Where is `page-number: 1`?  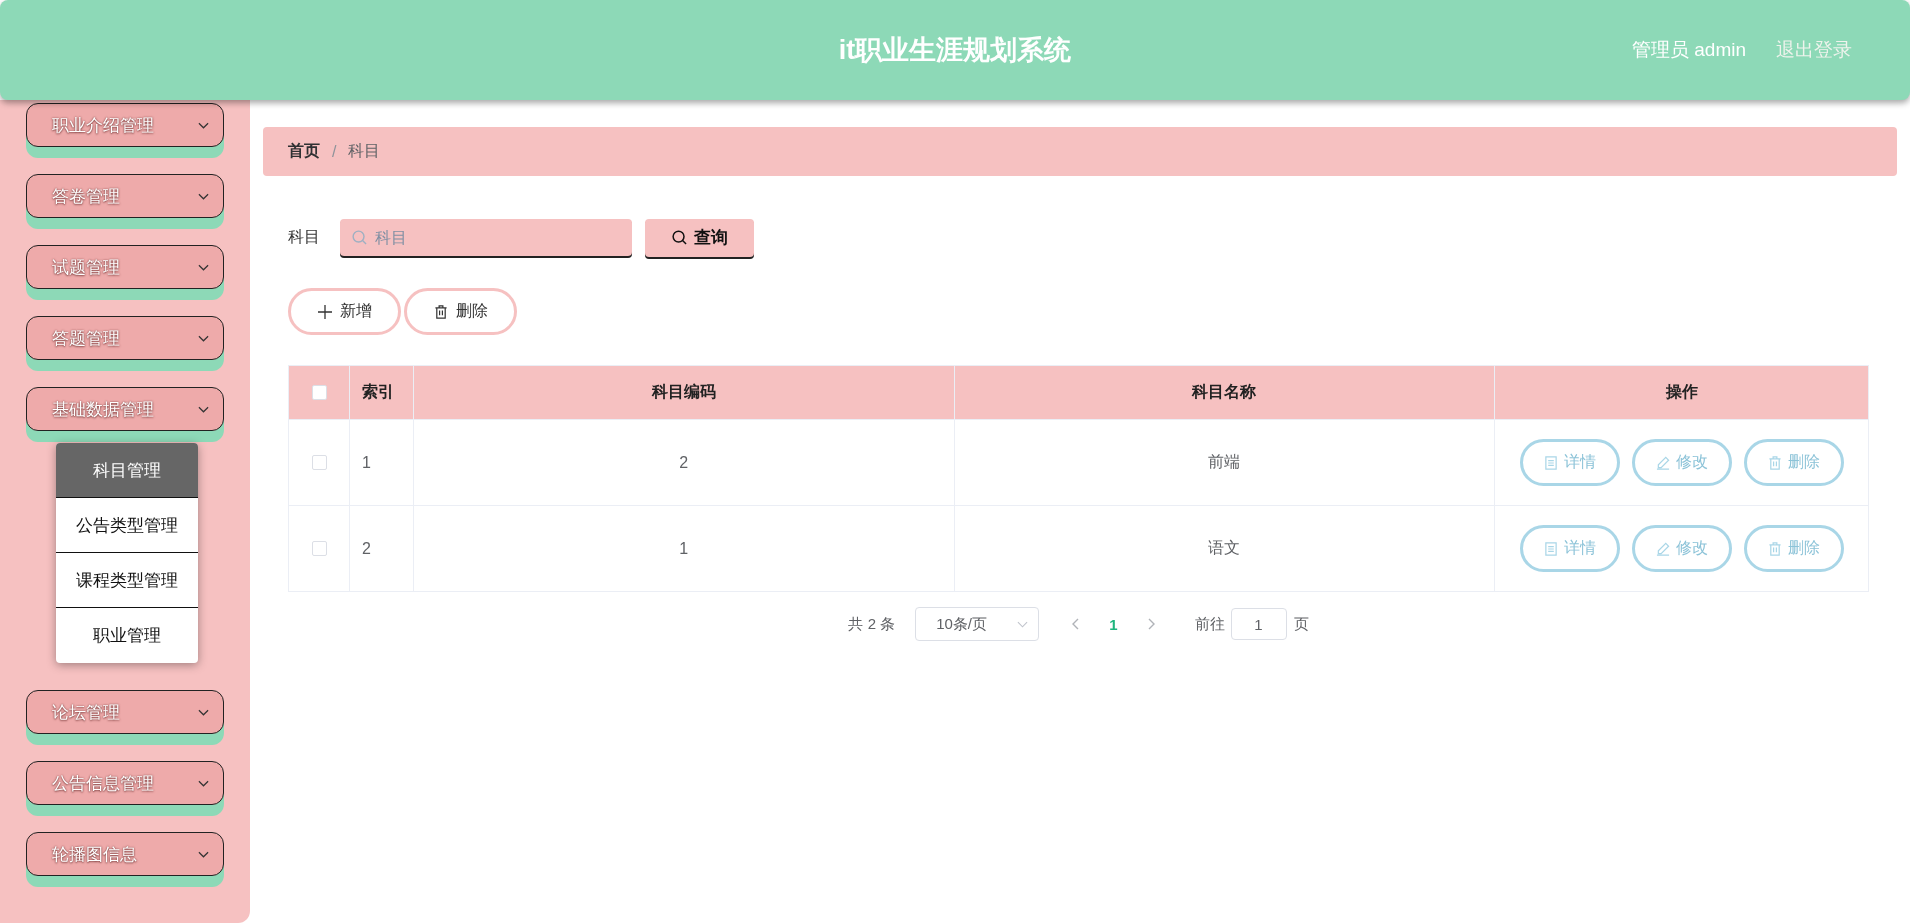 page-number: 1 is located at coordinates (1113, 624).